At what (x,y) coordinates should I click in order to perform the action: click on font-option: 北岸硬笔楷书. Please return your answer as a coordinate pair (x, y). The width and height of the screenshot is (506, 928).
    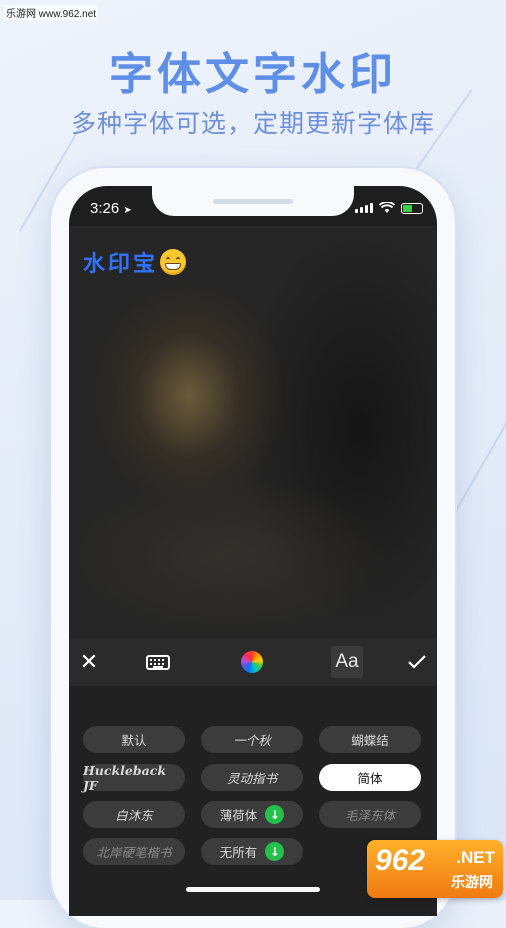
    Looking at the image, I should click on (134, 851).